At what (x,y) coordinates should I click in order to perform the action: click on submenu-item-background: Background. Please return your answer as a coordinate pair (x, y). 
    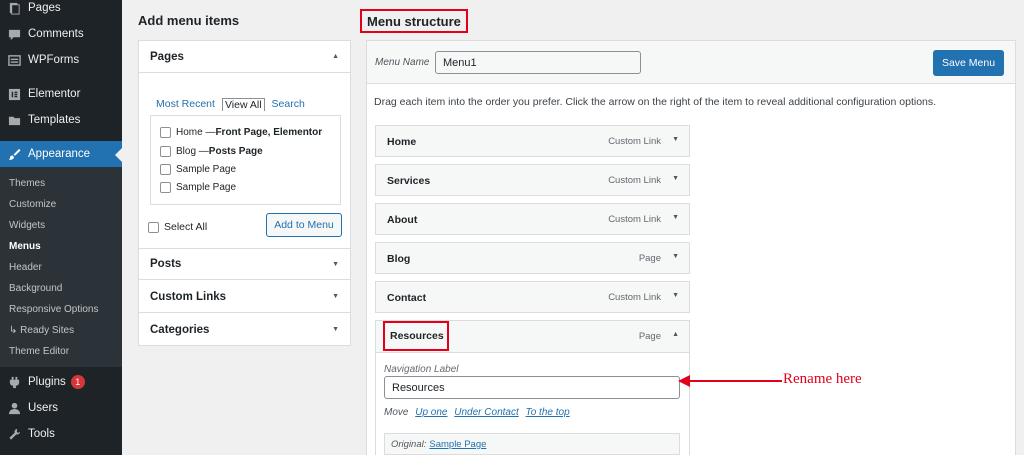
    Looking at the image, I should click on (35, 288).